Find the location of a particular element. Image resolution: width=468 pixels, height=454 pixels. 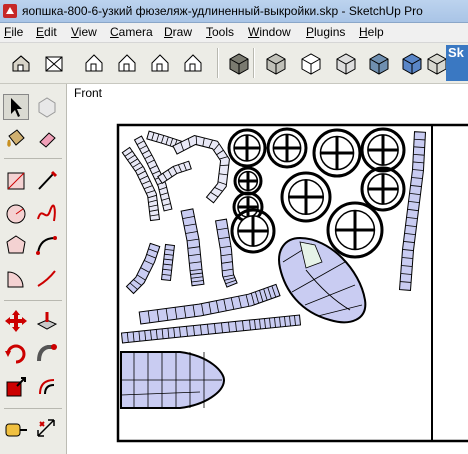

menu-accelerator: E is located at coordinates (40, 32).